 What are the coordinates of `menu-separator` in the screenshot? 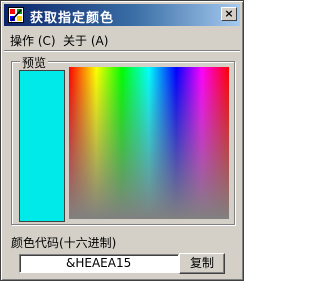 It's located at (122, 51).